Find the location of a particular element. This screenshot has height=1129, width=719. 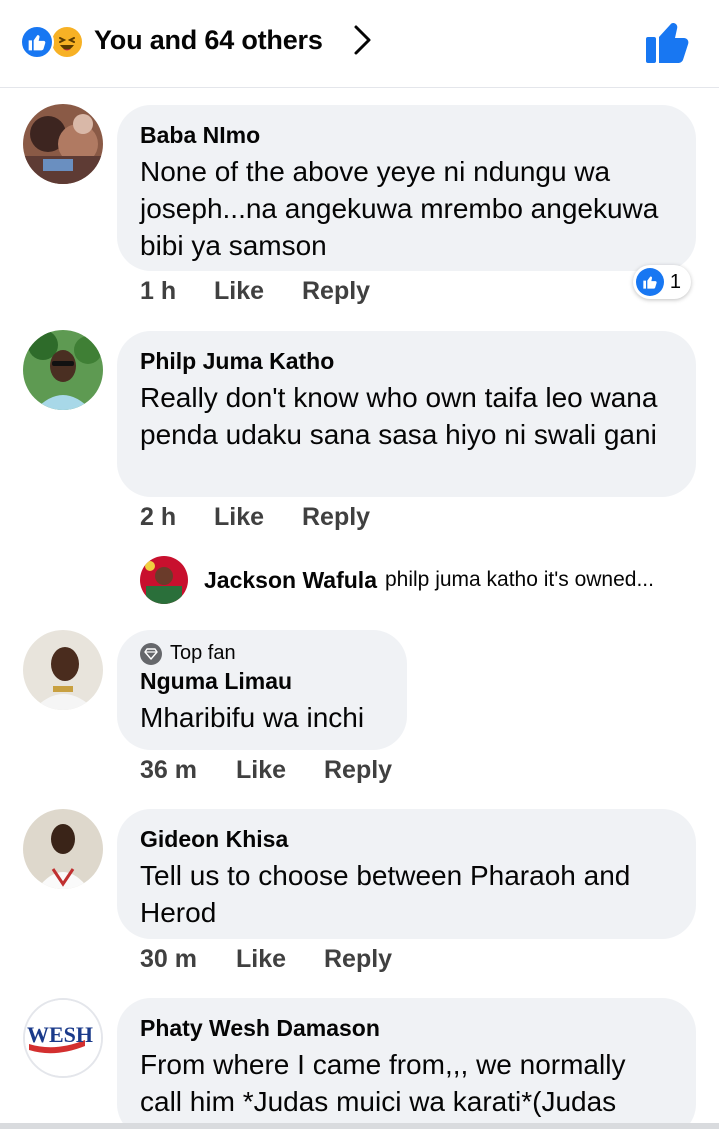

comment-author: Phaty Wesh Damason is located at coordinates (406, 1028).